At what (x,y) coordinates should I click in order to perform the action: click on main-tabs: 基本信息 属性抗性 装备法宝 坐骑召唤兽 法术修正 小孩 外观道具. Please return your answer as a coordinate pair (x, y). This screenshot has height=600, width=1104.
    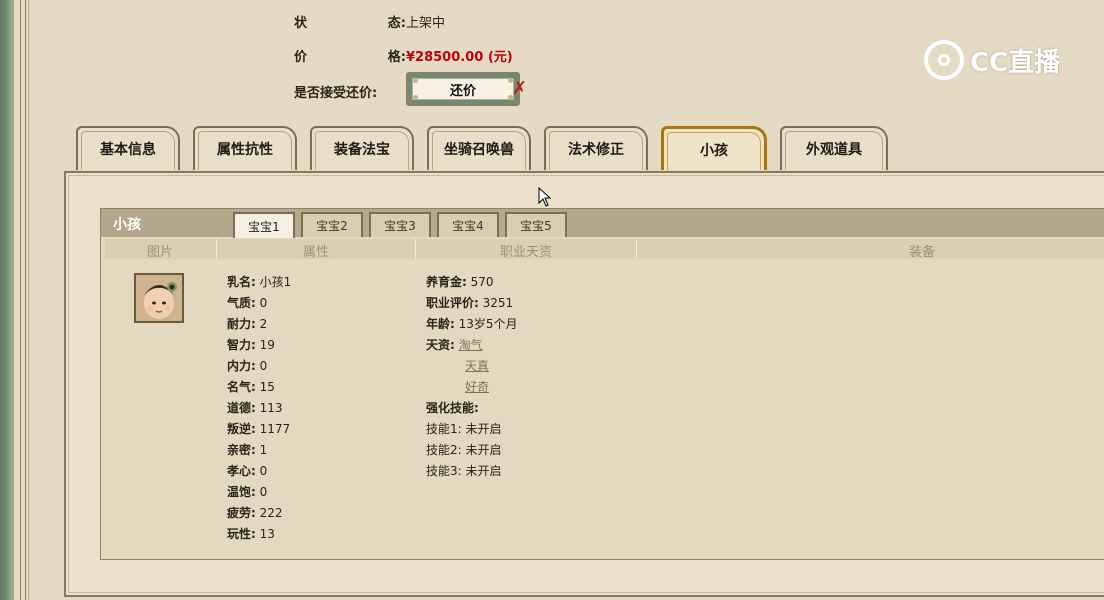
    Looking at the image, I should click on (488, 149).